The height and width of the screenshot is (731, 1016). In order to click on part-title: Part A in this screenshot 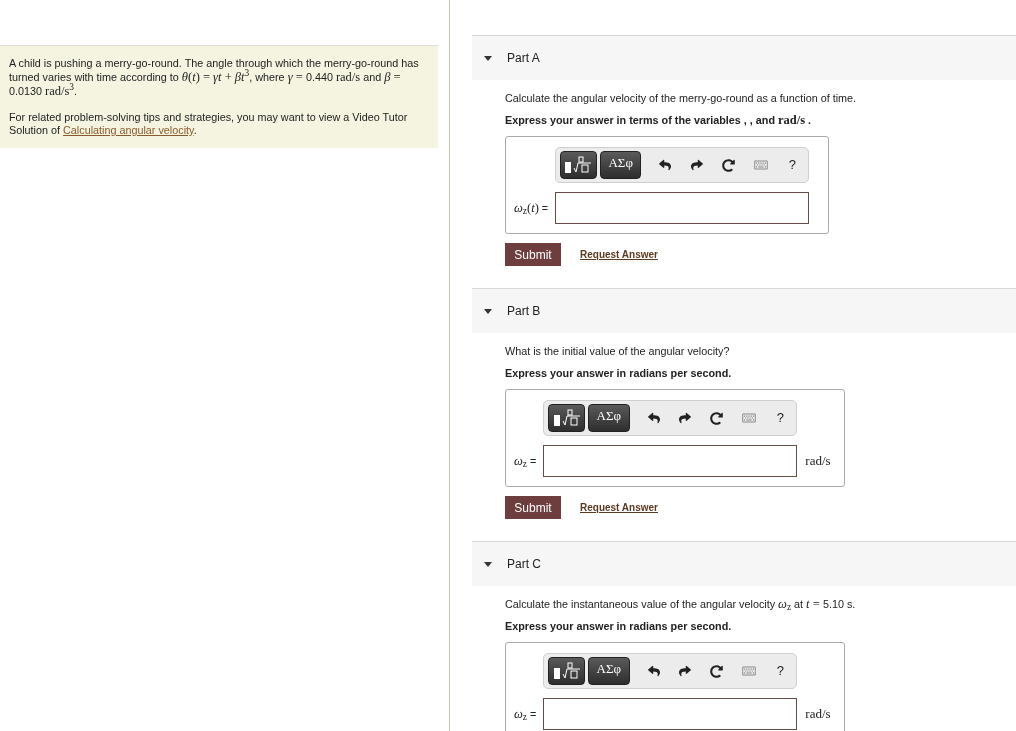, I will do `click(523, 58)`.